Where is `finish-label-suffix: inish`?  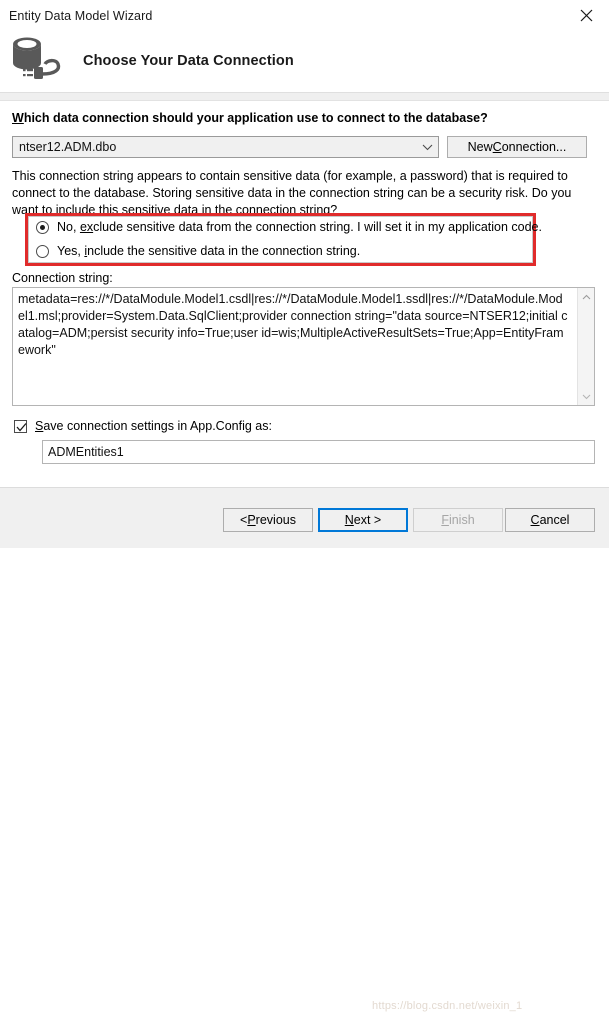
finish-label-suffix: inish is located at coordinates (461, 520).